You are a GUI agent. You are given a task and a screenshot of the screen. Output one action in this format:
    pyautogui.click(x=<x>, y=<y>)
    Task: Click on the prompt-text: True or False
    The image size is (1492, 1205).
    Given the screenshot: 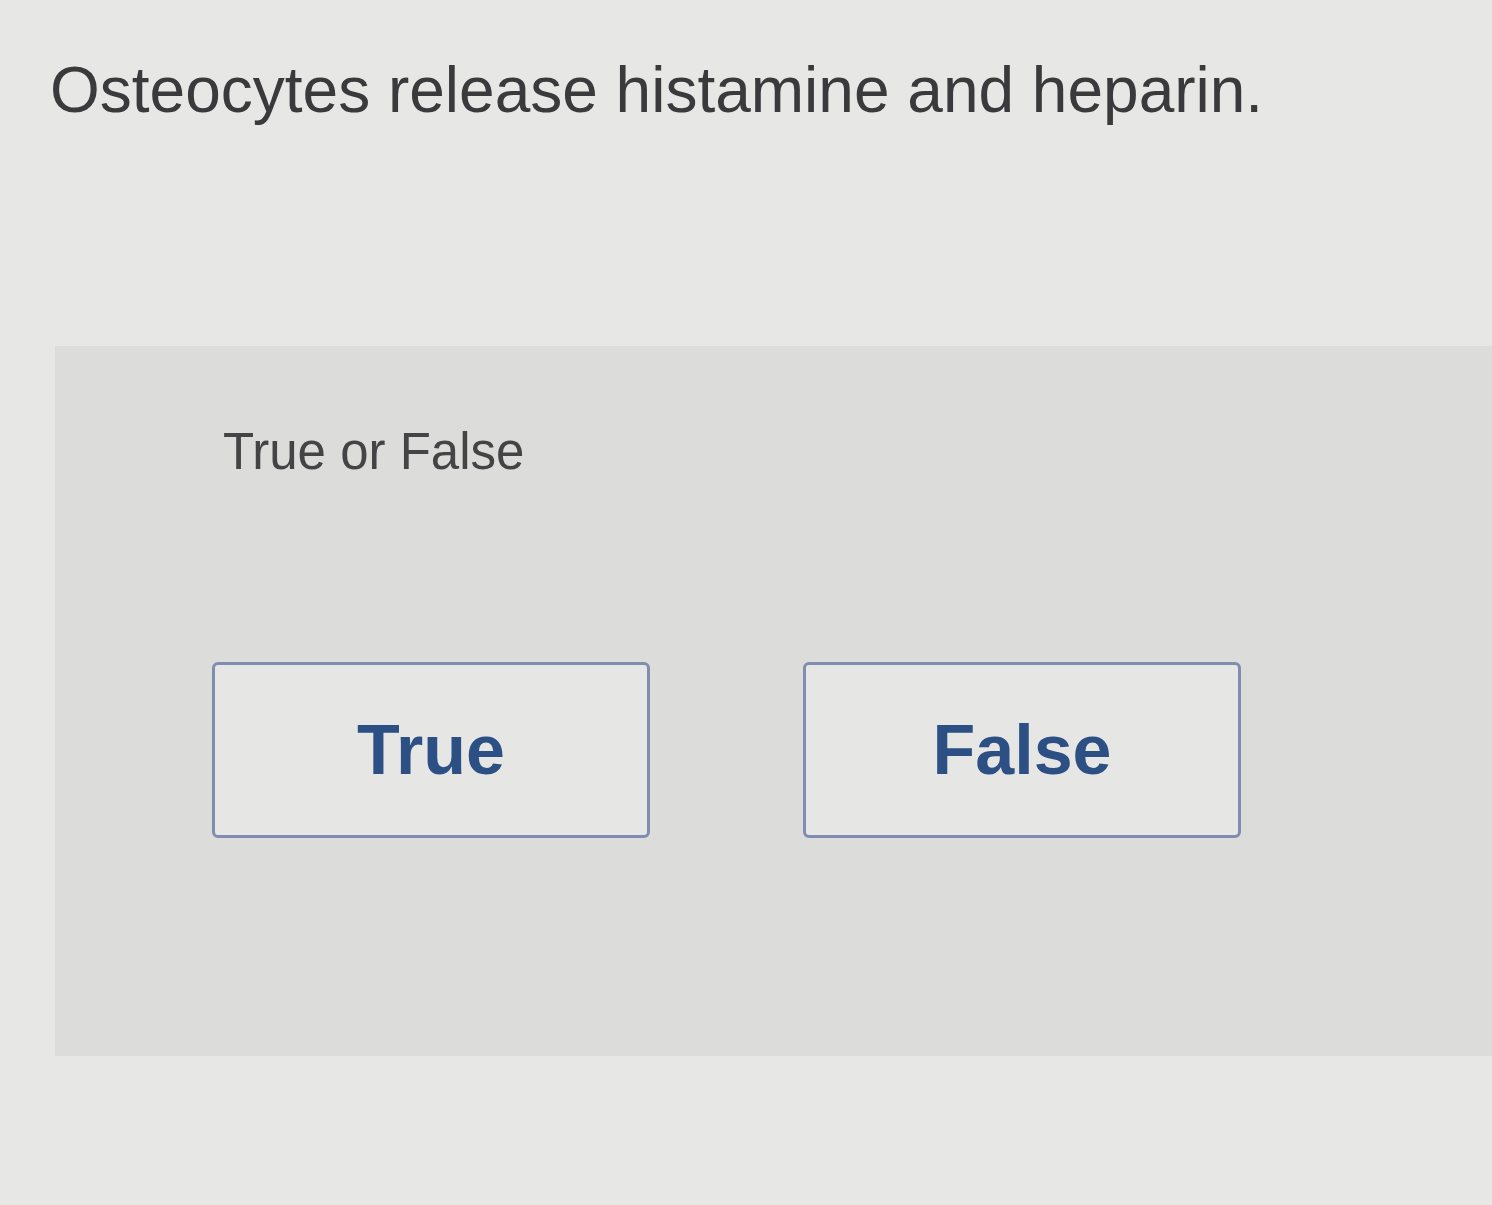 What is the action you would take?
    pyautogui.click(x=374, y=452)
    